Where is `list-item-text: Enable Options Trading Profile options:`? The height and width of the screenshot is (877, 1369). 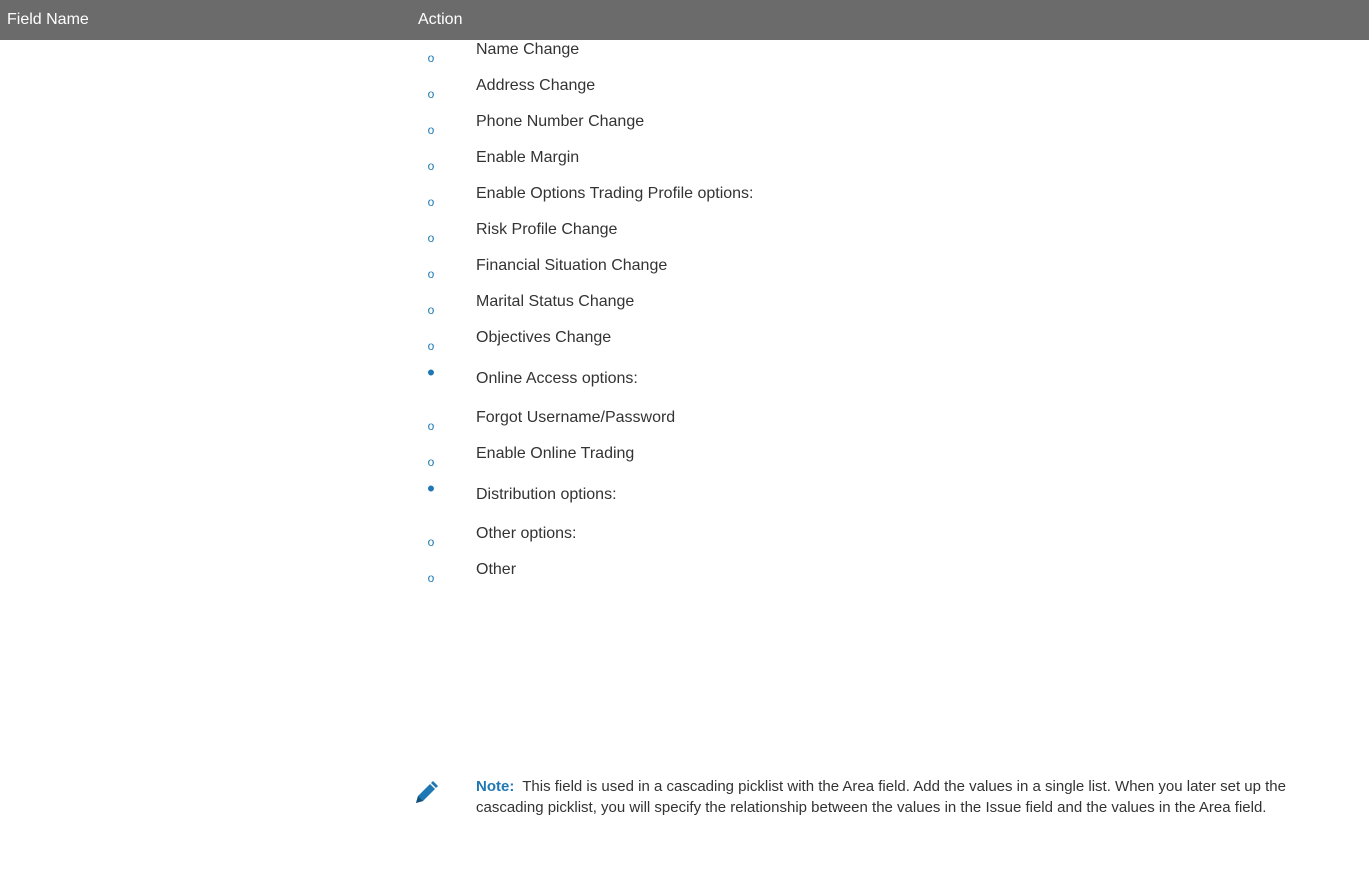
list-item-text: Enable Options Trading Profile options: is located at coordinates (615, 193).